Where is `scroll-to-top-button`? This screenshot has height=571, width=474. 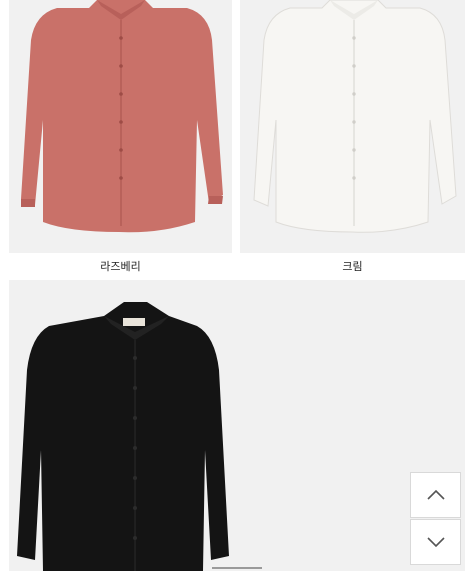 scroll-to-top-button is located at coordinates (435, 495).